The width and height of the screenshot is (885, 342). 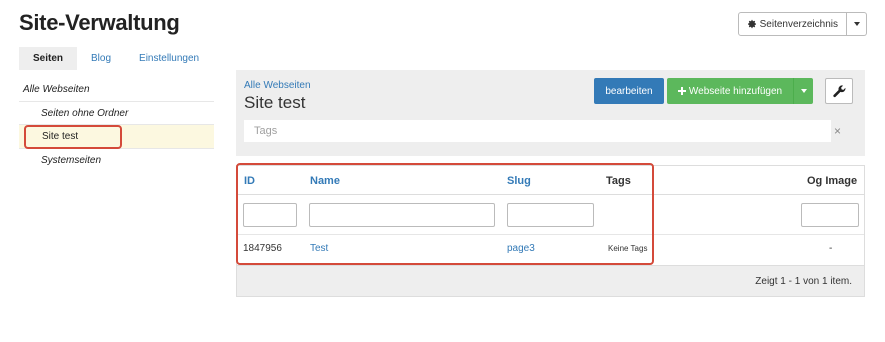 I want to click on sidebar-item-pages-without-folder: Seiten ohne Ordner, so click(x=116, y=113).